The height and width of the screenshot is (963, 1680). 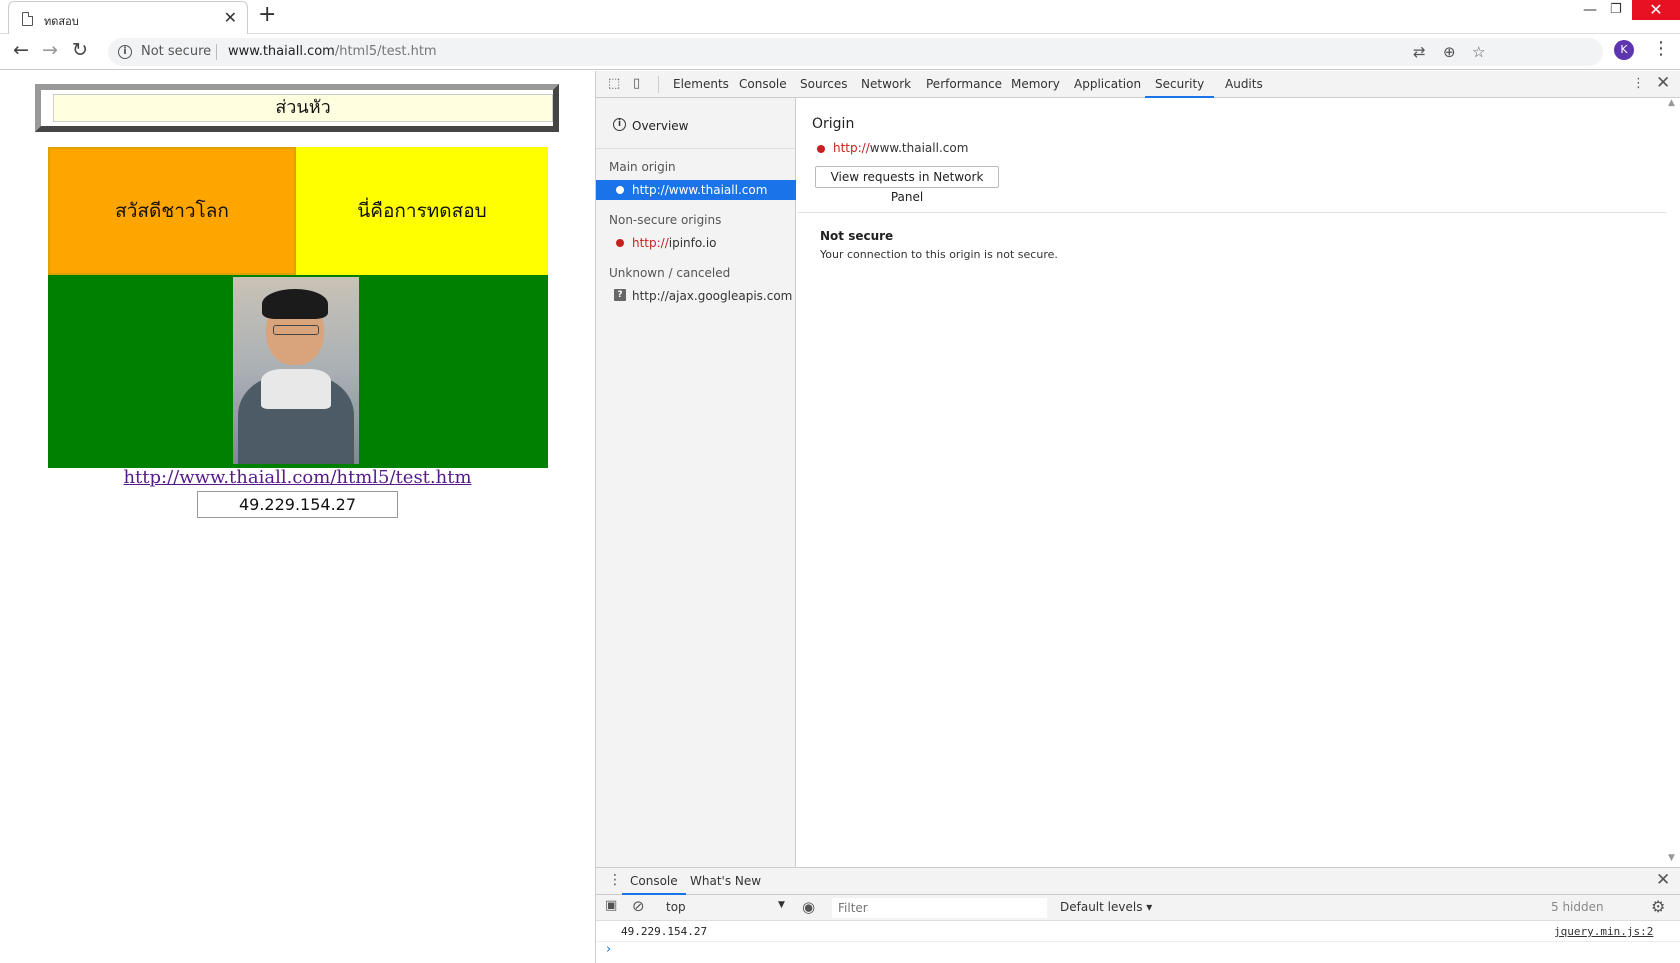 What do you see at coordinates (1577, 907) in the screenshot?
I see `hidden-count: 5 hidden` at bounding box center [1577, 907].